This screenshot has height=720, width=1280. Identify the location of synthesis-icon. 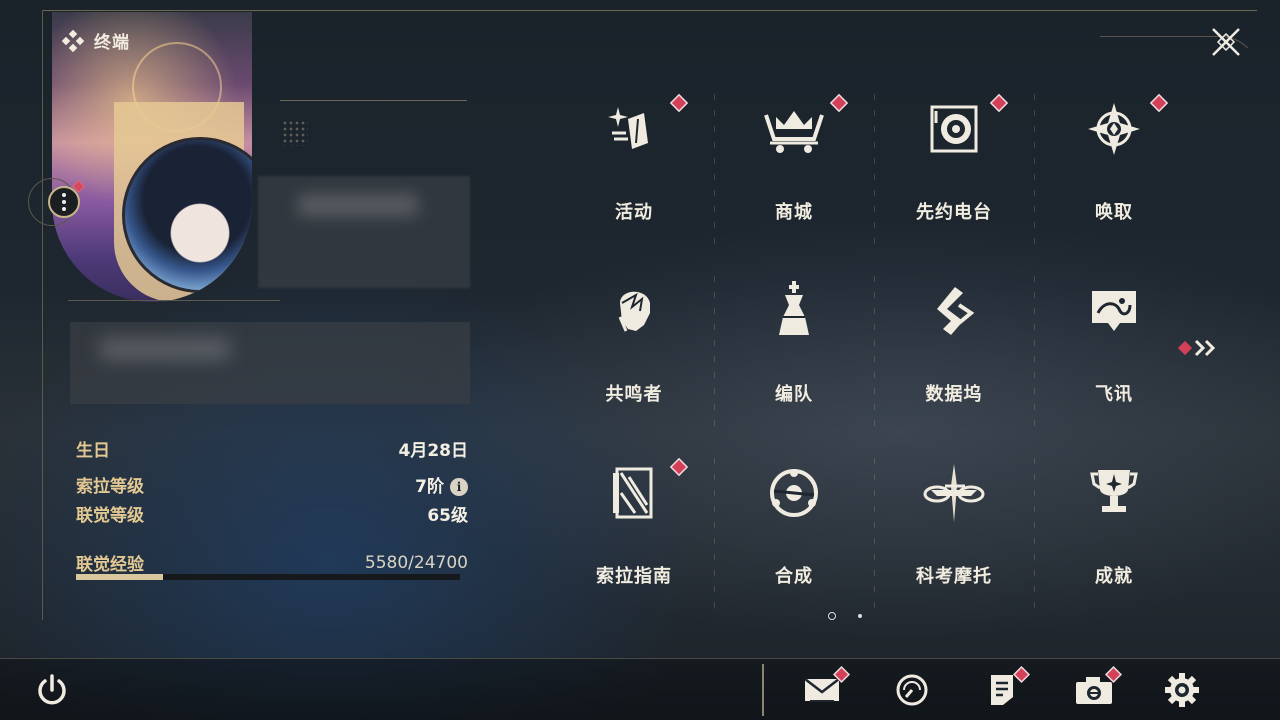
(794, 493).